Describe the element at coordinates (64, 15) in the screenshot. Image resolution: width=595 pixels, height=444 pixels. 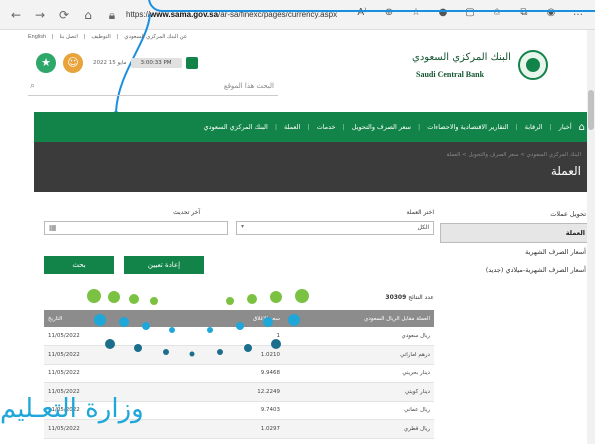
I see `refresh-icon: ⟳` at that location.